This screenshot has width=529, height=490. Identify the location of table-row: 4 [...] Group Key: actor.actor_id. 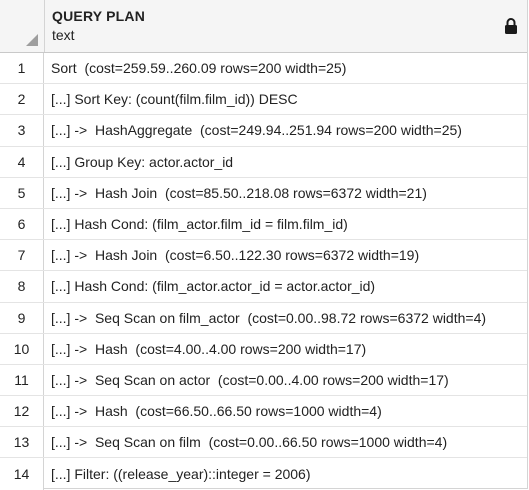
(263, 162).